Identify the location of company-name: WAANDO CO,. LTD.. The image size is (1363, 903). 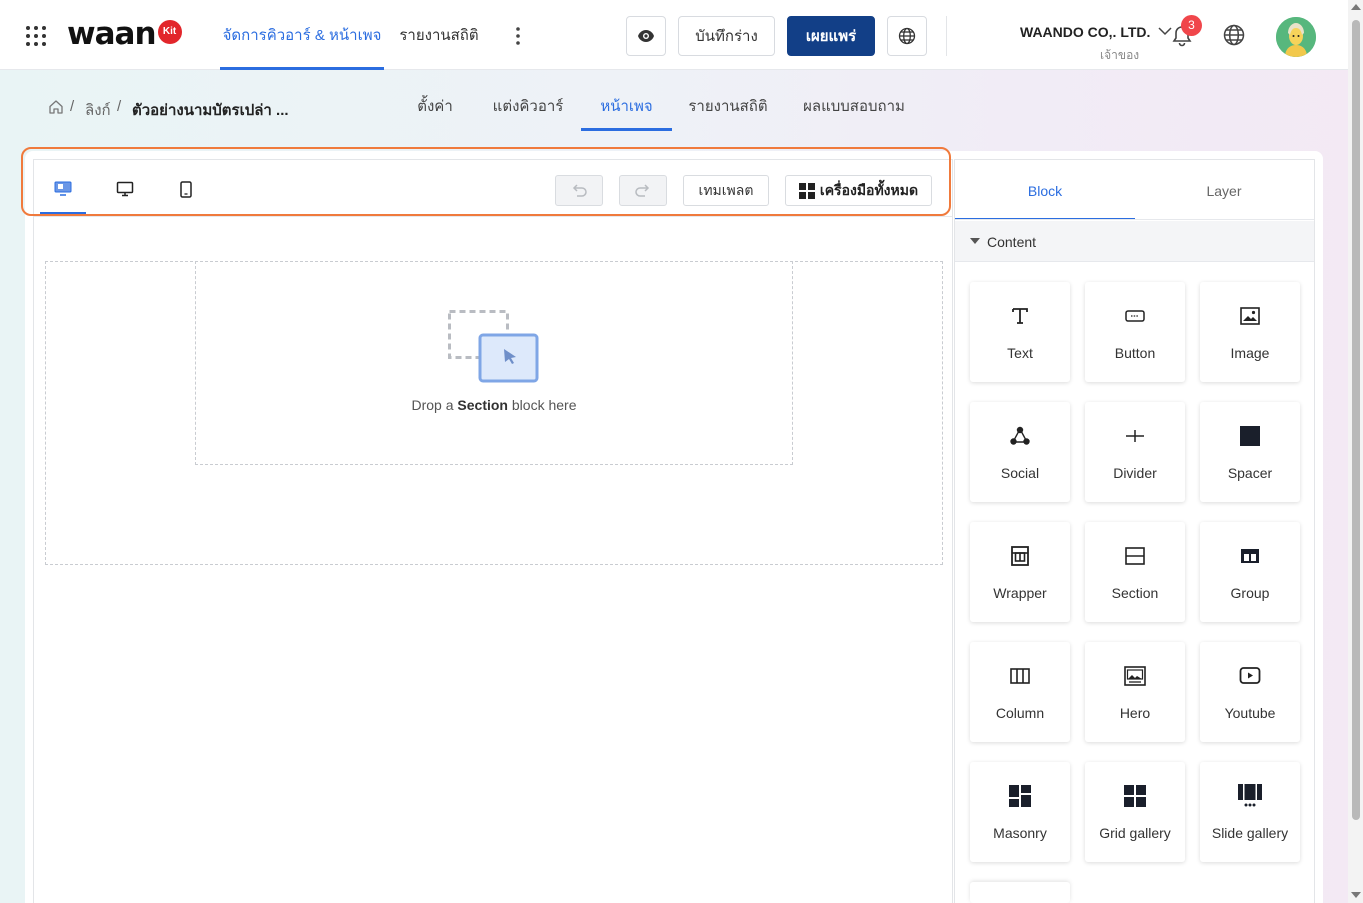
(1085, 32).